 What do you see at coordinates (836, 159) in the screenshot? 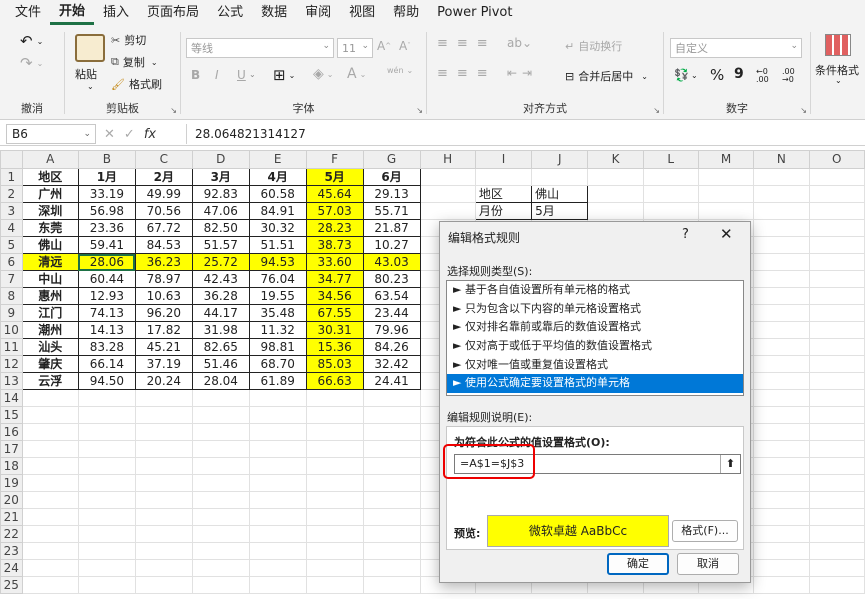
I see `column-header: O` at bounding box center [836, 159].